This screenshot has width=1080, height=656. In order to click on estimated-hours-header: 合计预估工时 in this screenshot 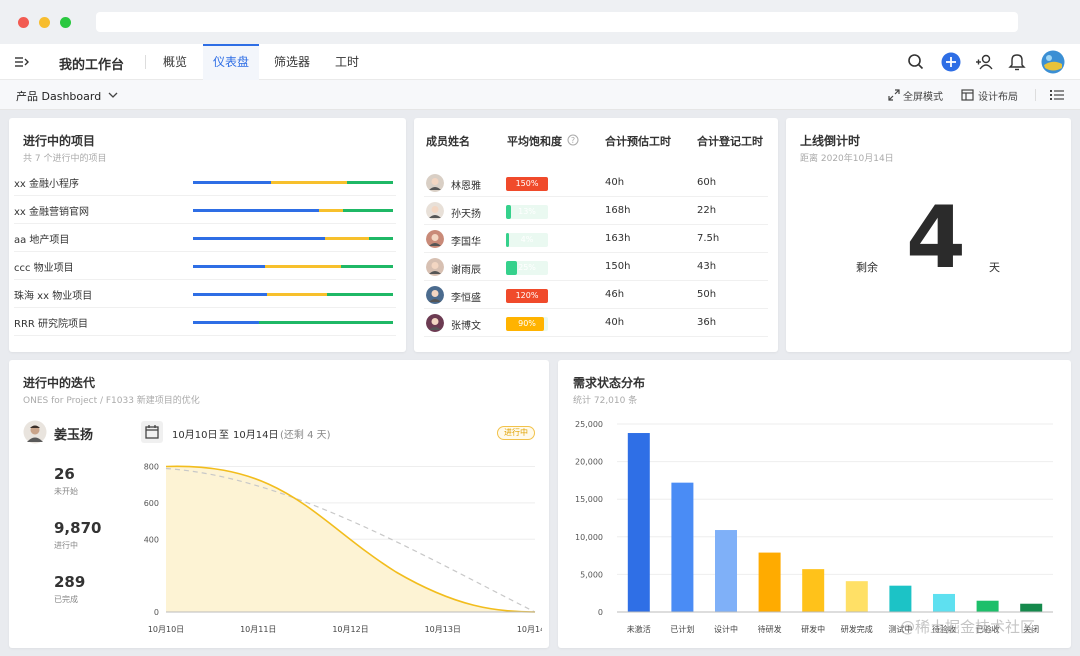, I will do `click(638, 141)`.